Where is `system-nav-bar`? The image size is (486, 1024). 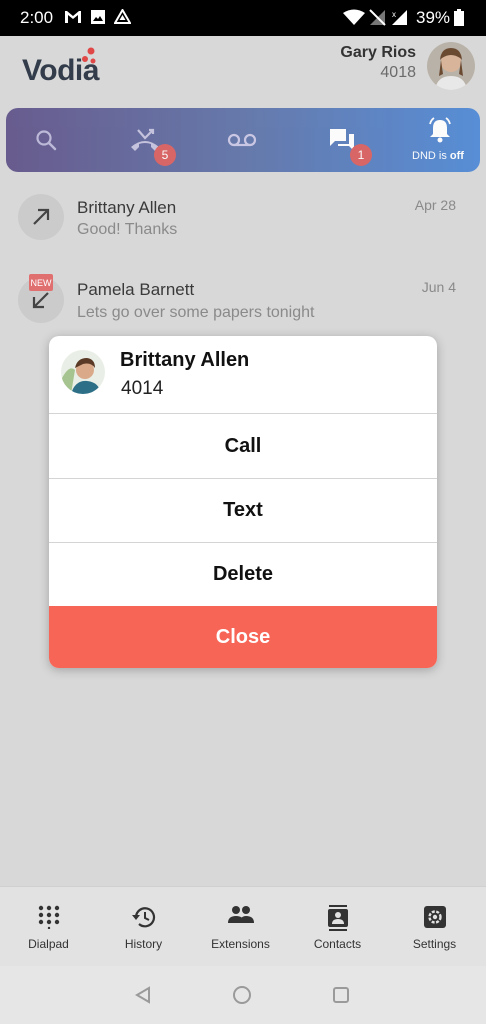
system-nav-bar is located at coordinates (243, 995).